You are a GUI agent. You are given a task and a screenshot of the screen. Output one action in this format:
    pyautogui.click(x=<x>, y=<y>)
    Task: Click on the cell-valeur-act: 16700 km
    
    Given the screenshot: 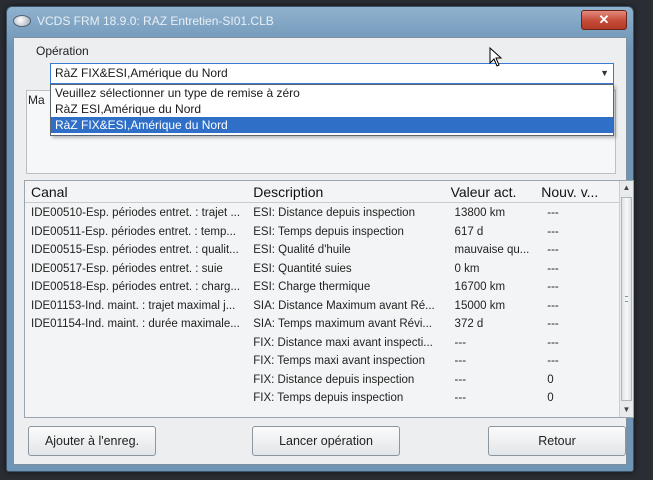 What is the action you would take?
    pyautogui.click(x=480, y=287)
    